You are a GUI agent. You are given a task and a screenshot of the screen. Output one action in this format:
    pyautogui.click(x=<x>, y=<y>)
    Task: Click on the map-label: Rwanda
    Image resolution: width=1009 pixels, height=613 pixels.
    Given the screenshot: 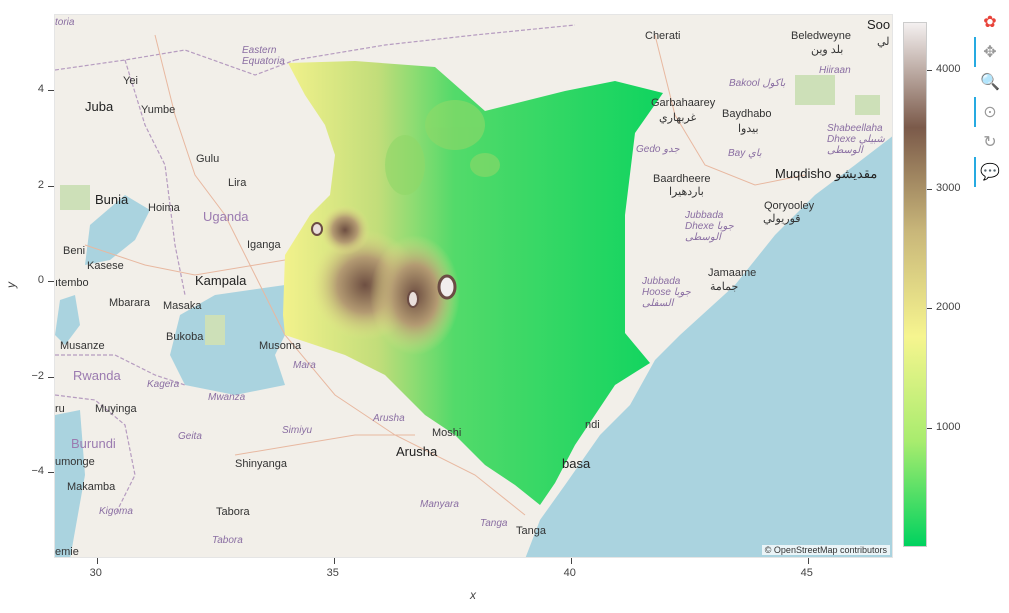 What is the action you would take?
    pyautogui.click(x=97, y=375)
    